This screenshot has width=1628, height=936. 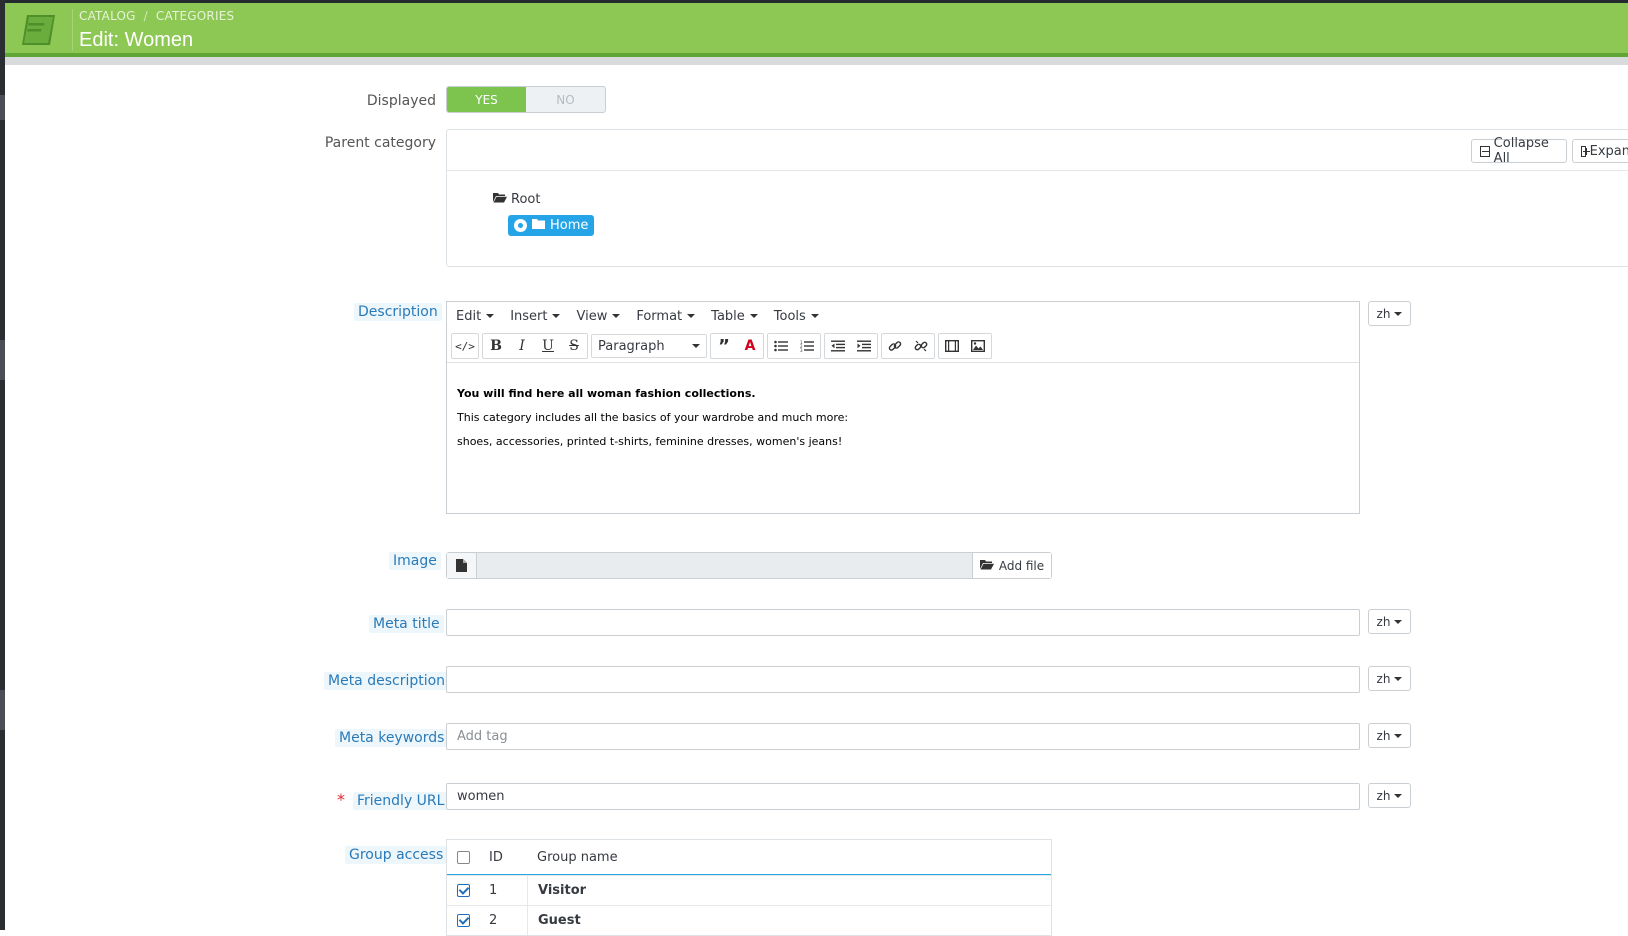 What do you see at coordinates (1600, 151) in the screenshot?
I see `expand-all-button: Expan` at bounding box center [1600, 151].